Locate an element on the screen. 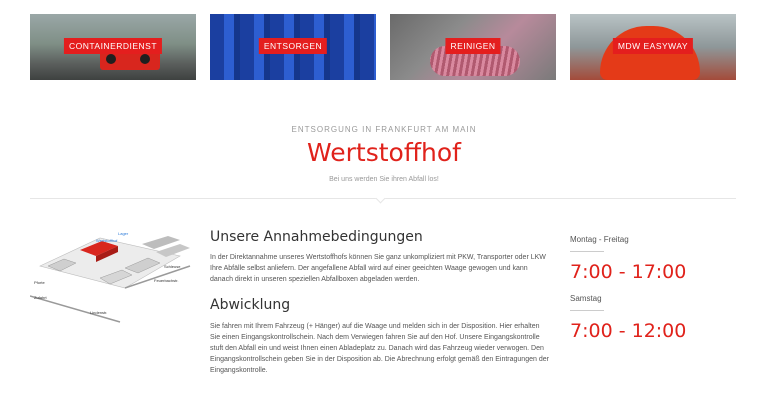  divider-notch is located at coordinates (380, 198).